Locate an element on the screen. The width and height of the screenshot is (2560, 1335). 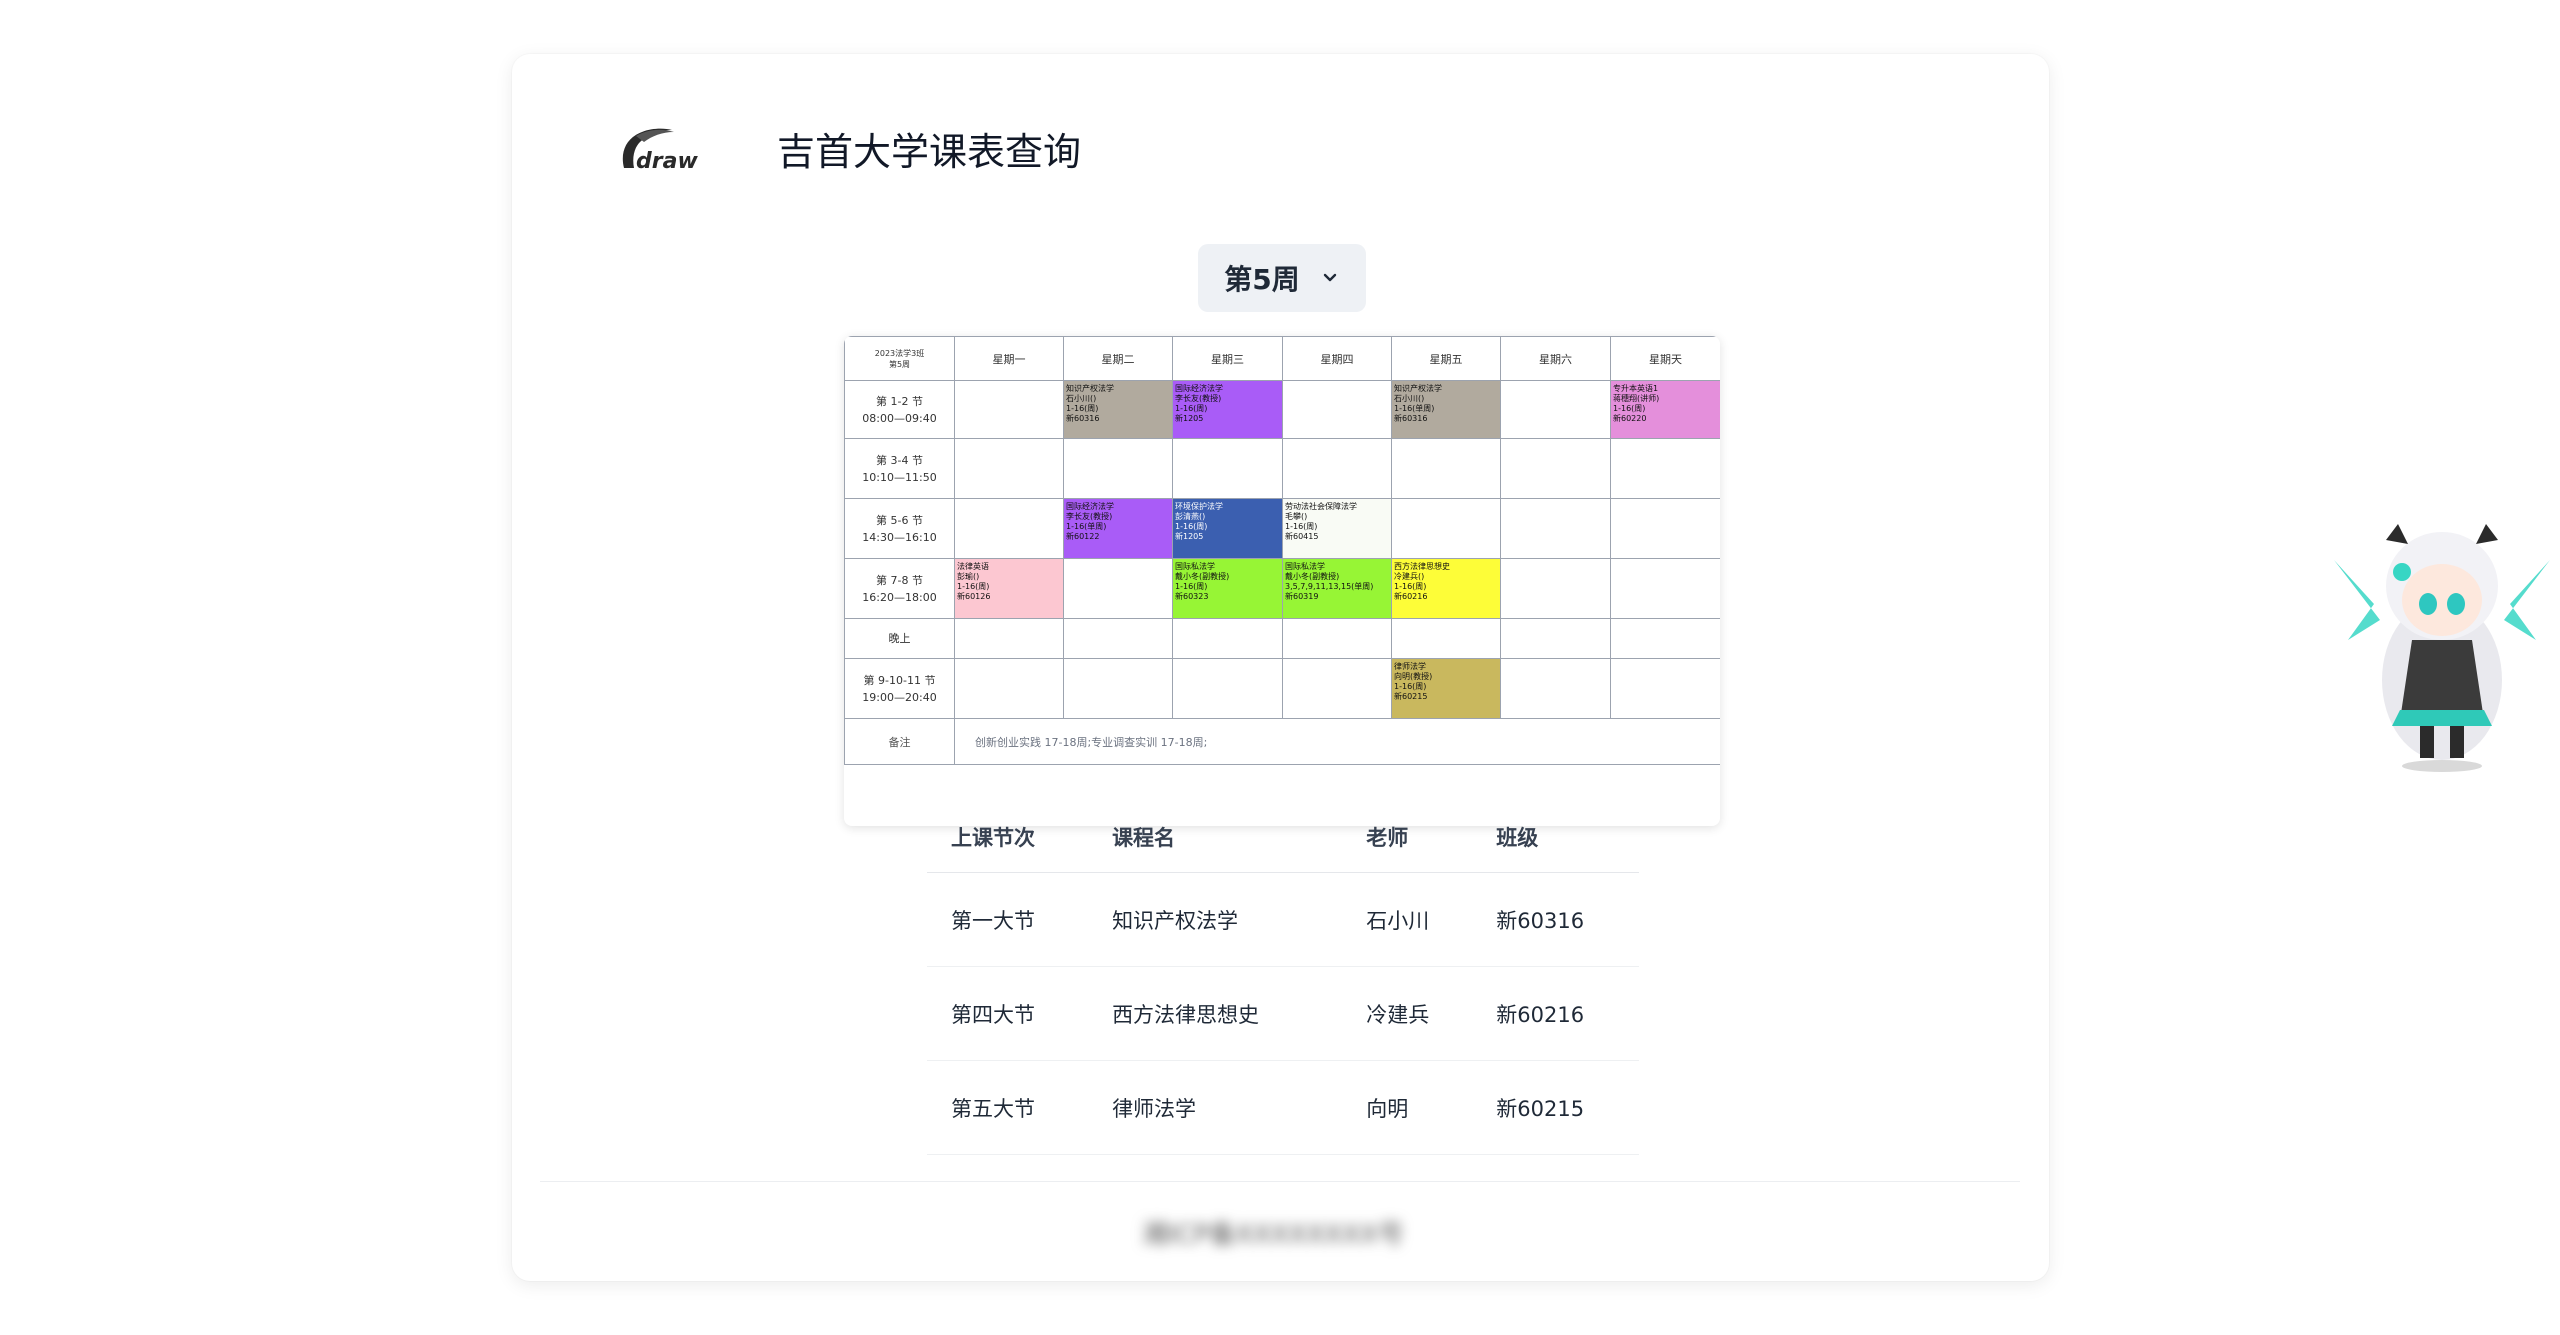
week-selector-label: 第5周 is located at coordinates (1262, 279).